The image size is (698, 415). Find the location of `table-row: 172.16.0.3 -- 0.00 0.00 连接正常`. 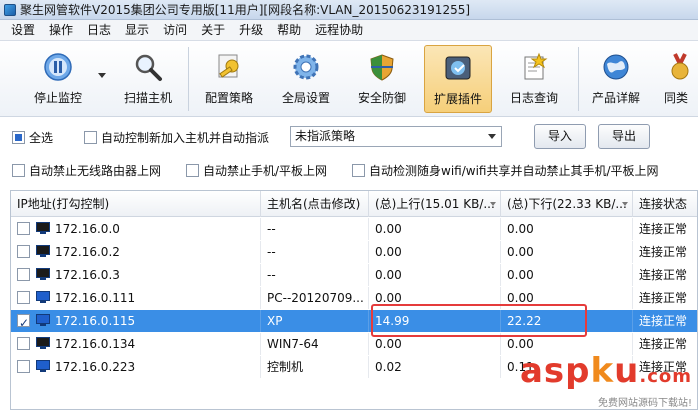

table-row: 172.16.0.3 -- 0.00 0.00 连接正常 is located at coordinates (354, 275).